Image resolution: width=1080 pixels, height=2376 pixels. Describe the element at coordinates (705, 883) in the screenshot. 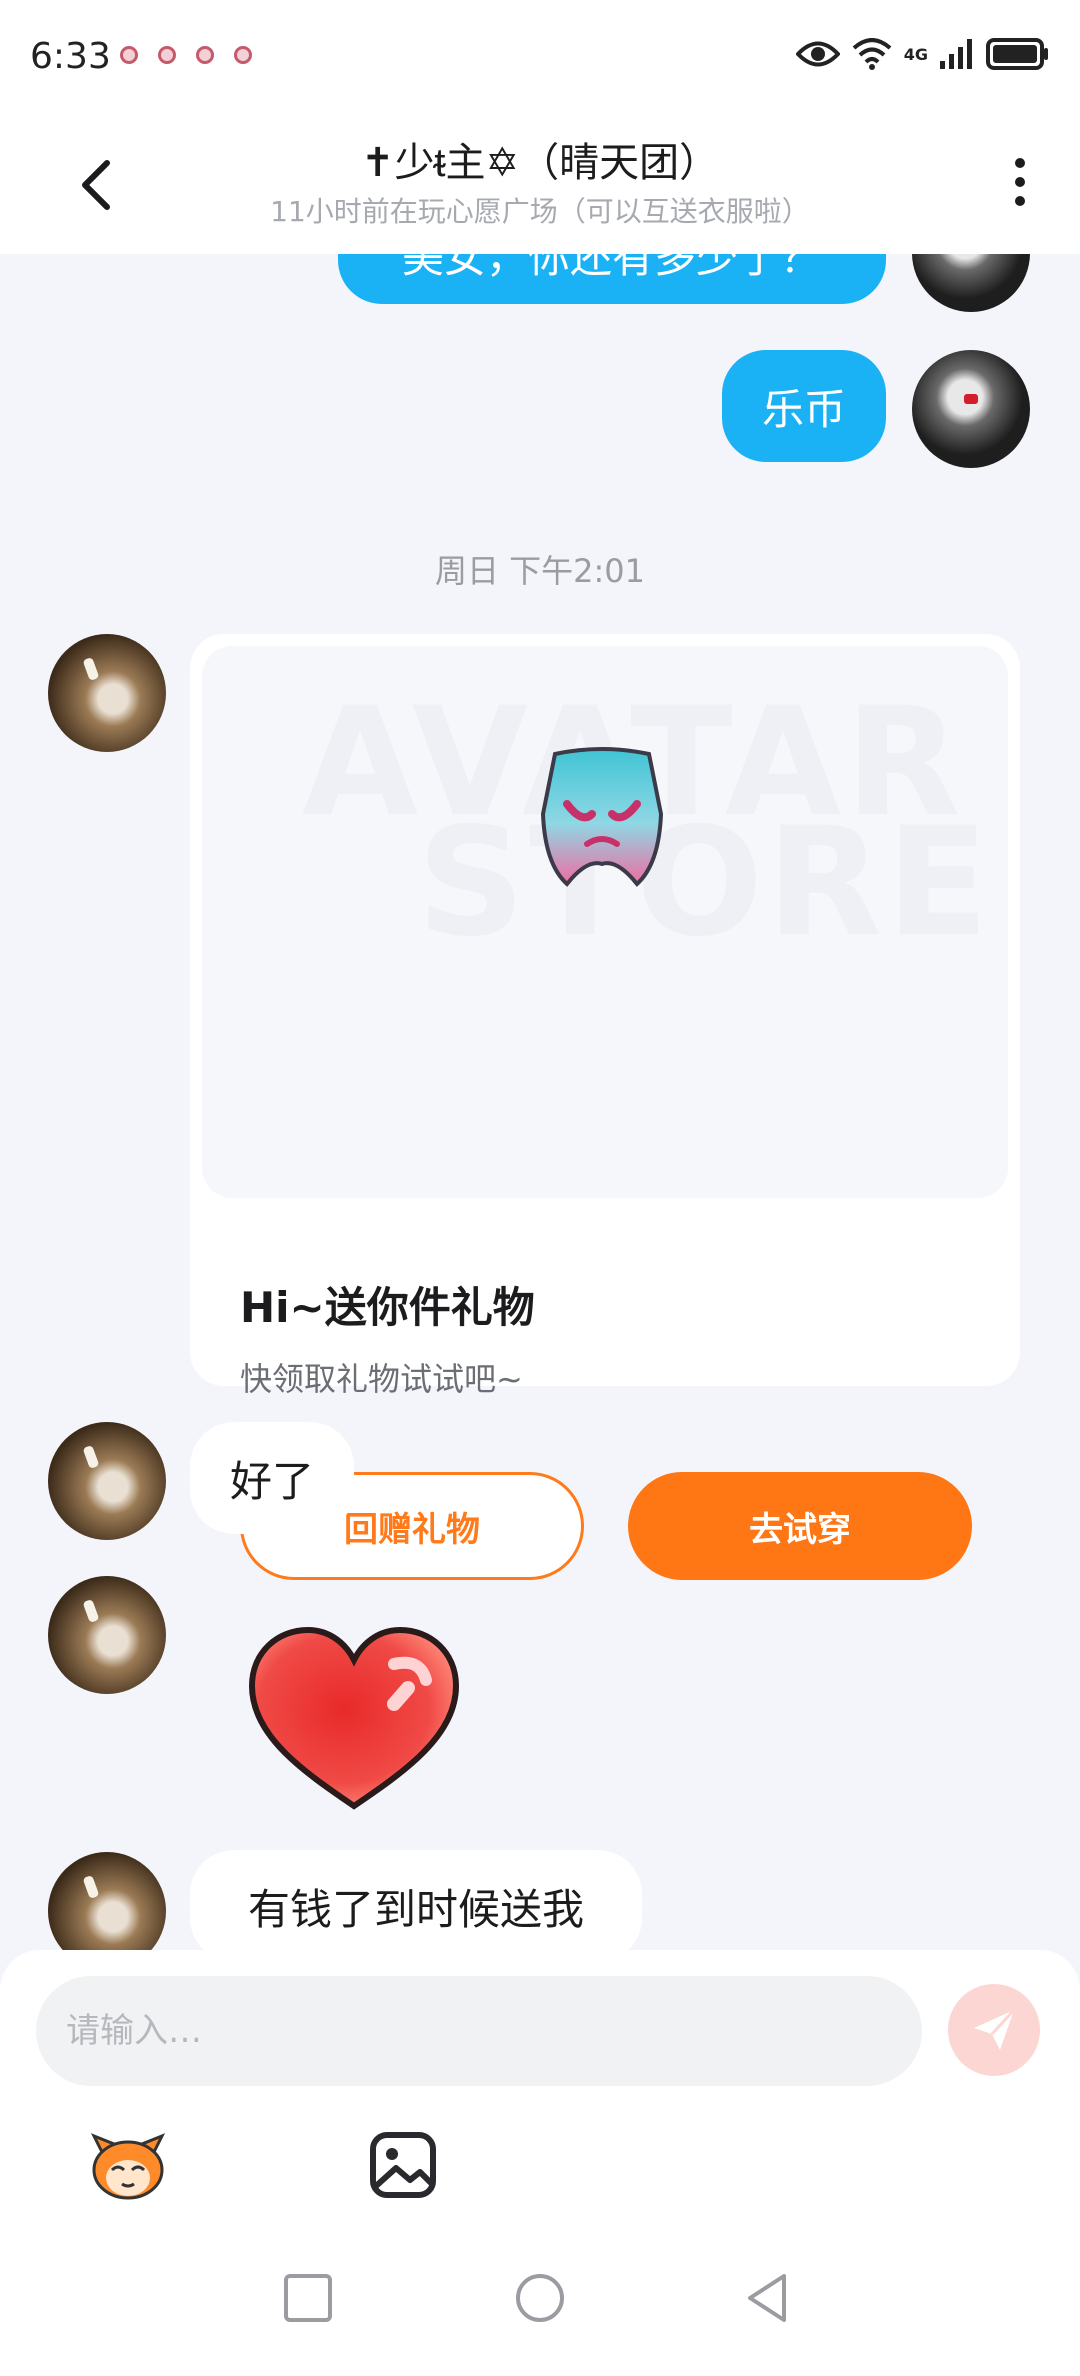

I see `watermark-text: STORE` at that location.